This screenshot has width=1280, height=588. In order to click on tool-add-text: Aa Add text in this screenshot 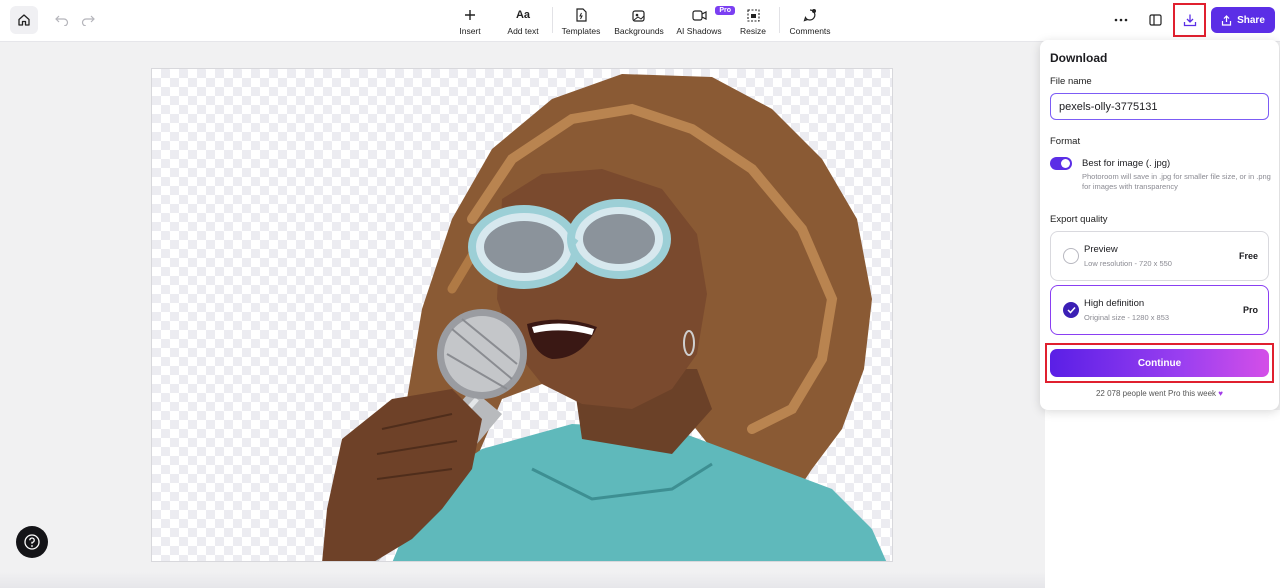, I will do `click(523, 21)`.